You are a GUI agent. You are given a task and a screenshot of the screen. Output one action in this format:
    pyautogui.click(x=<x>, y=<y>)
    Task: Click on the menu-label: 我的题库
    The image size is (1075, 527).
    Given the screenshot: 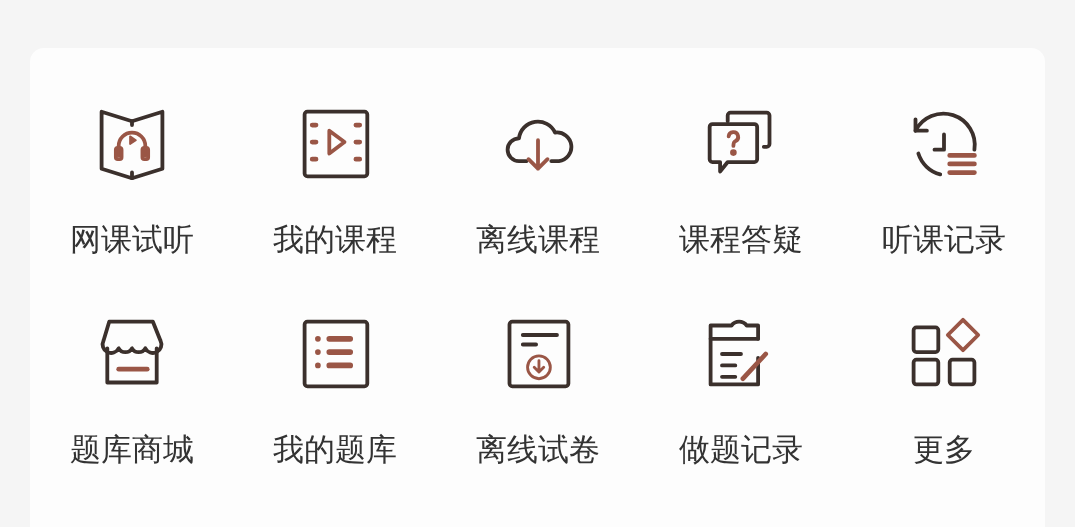 What is the action you would take?
    pyautogui.click(x=334, y=449)
    